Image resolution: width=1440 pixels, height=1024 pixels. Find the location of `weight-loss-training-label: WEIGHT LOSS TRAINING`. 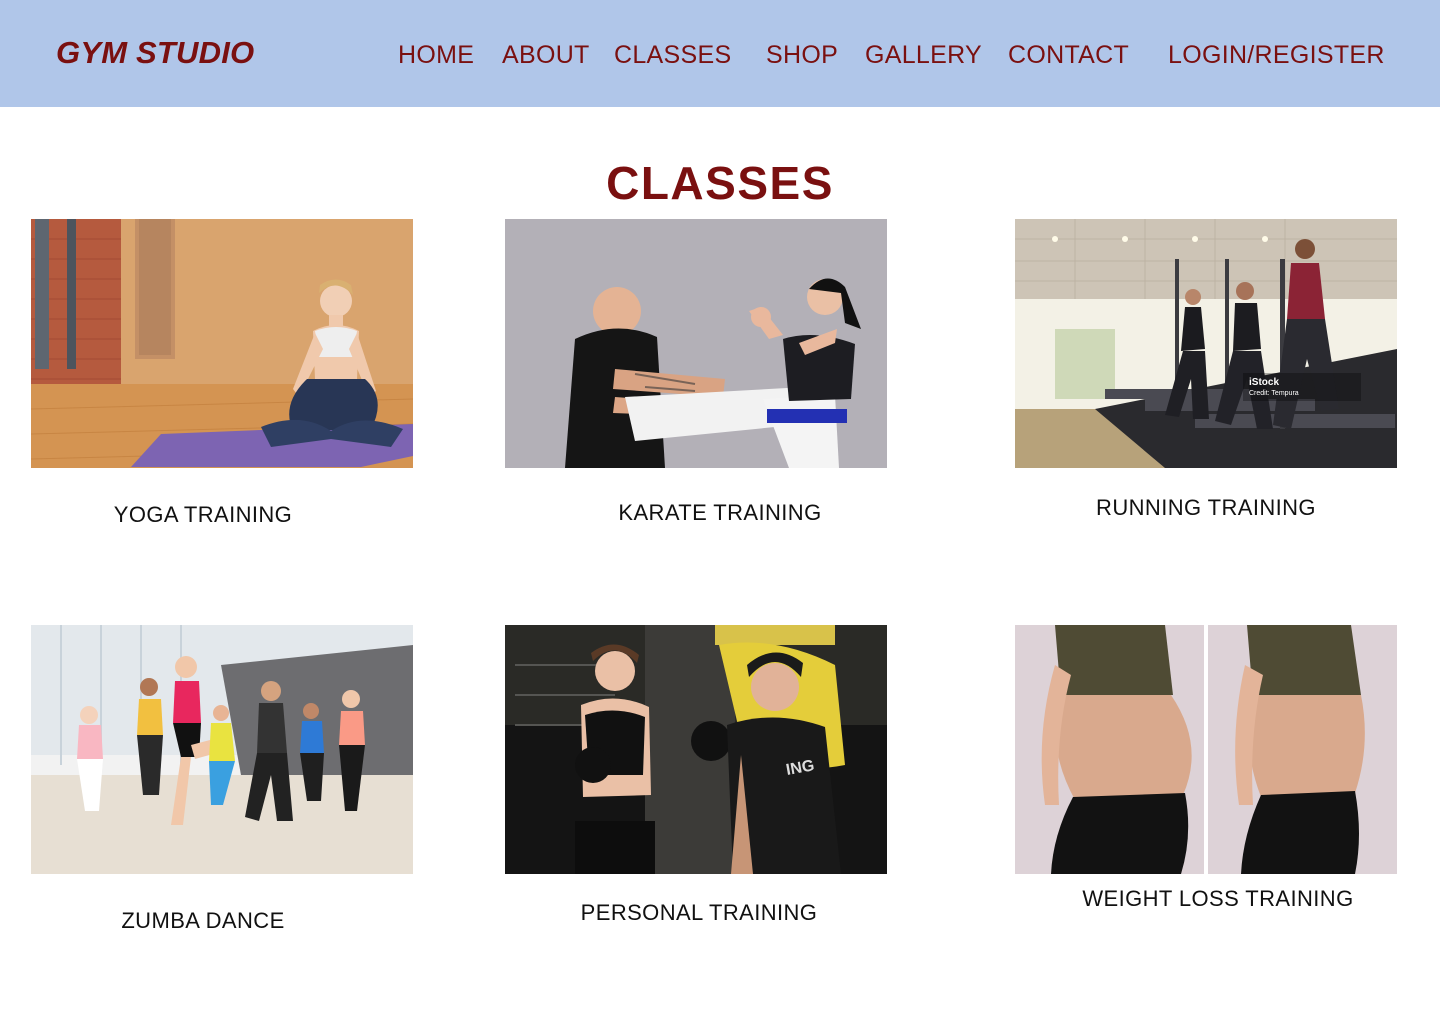

weight-loss-training-label: WEIGHT LOSS TRAINING is located at coordinates (1218, 898).